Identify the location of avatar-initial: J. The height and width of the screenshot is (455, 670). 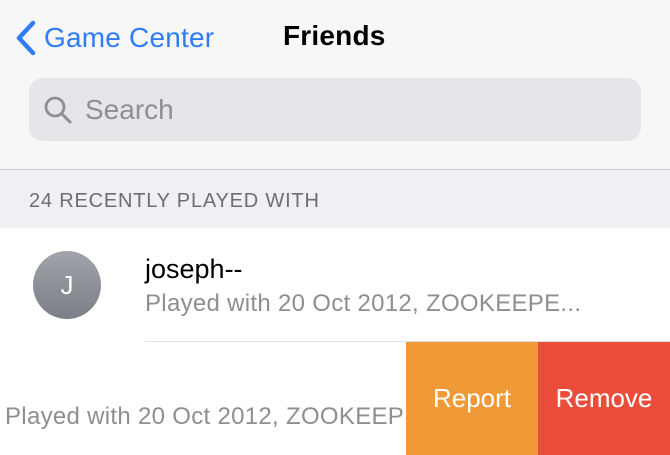
(67, 284).